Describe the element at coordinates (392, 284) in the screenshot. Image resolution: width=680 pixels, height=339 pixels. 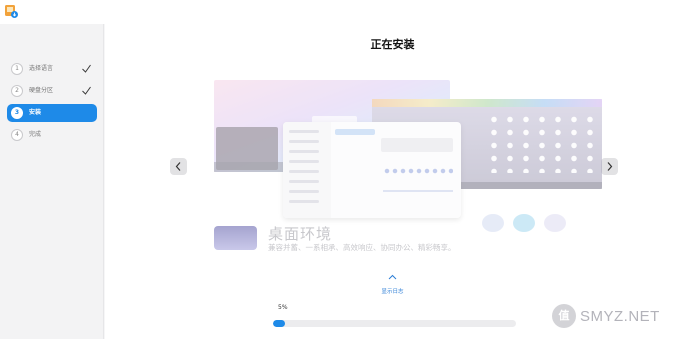
I see `show-log-button: 显示日志` at that location.